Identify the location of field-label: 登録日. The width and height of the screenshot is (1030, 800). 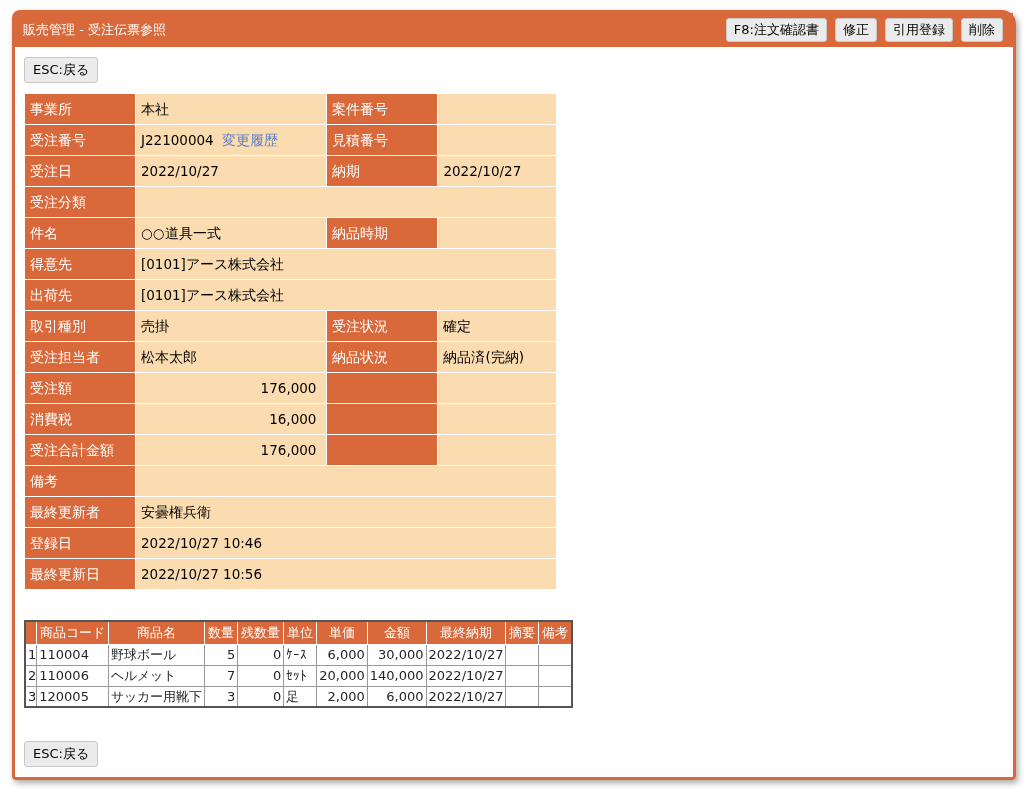
(80, 543).